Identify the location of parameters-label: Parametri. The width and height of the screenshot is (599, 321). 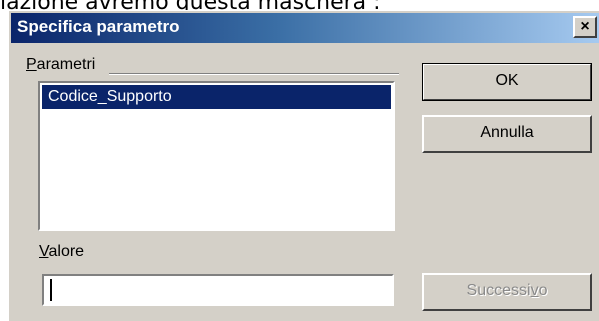
(60, 65).